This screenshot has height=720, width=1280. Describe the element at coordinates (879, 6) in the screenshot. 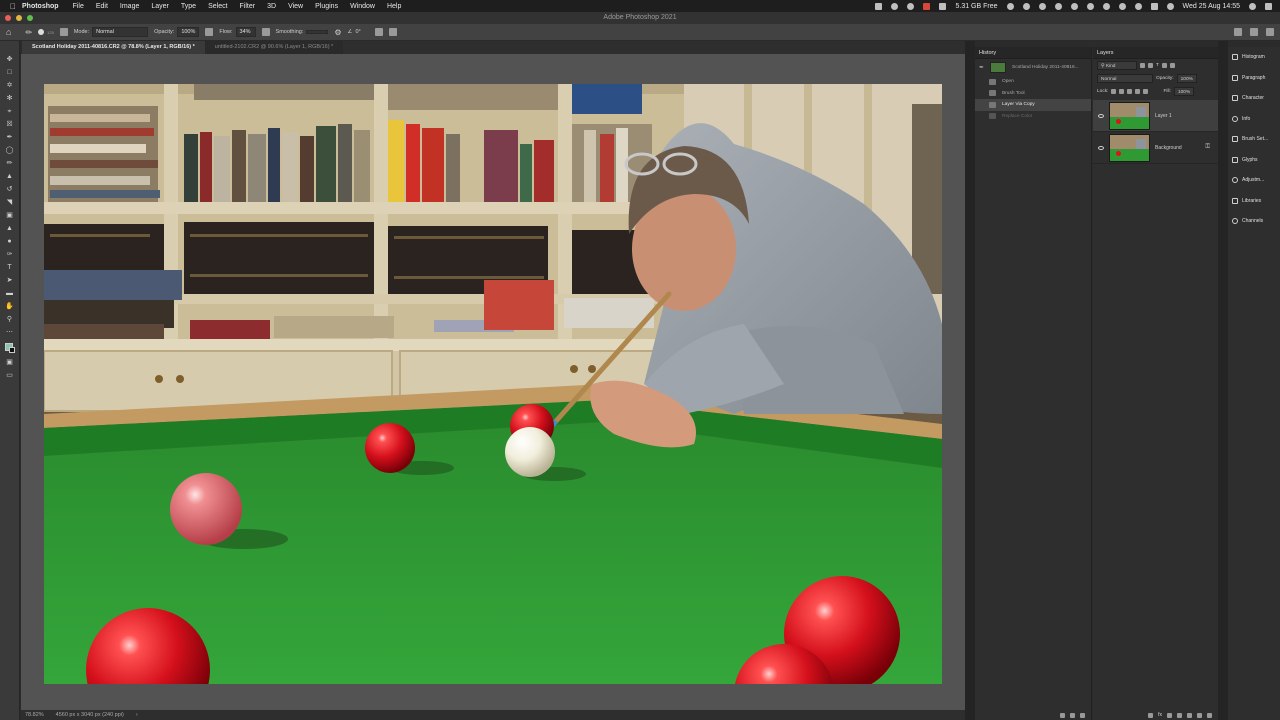

I see `dropbox-icon` at that location.